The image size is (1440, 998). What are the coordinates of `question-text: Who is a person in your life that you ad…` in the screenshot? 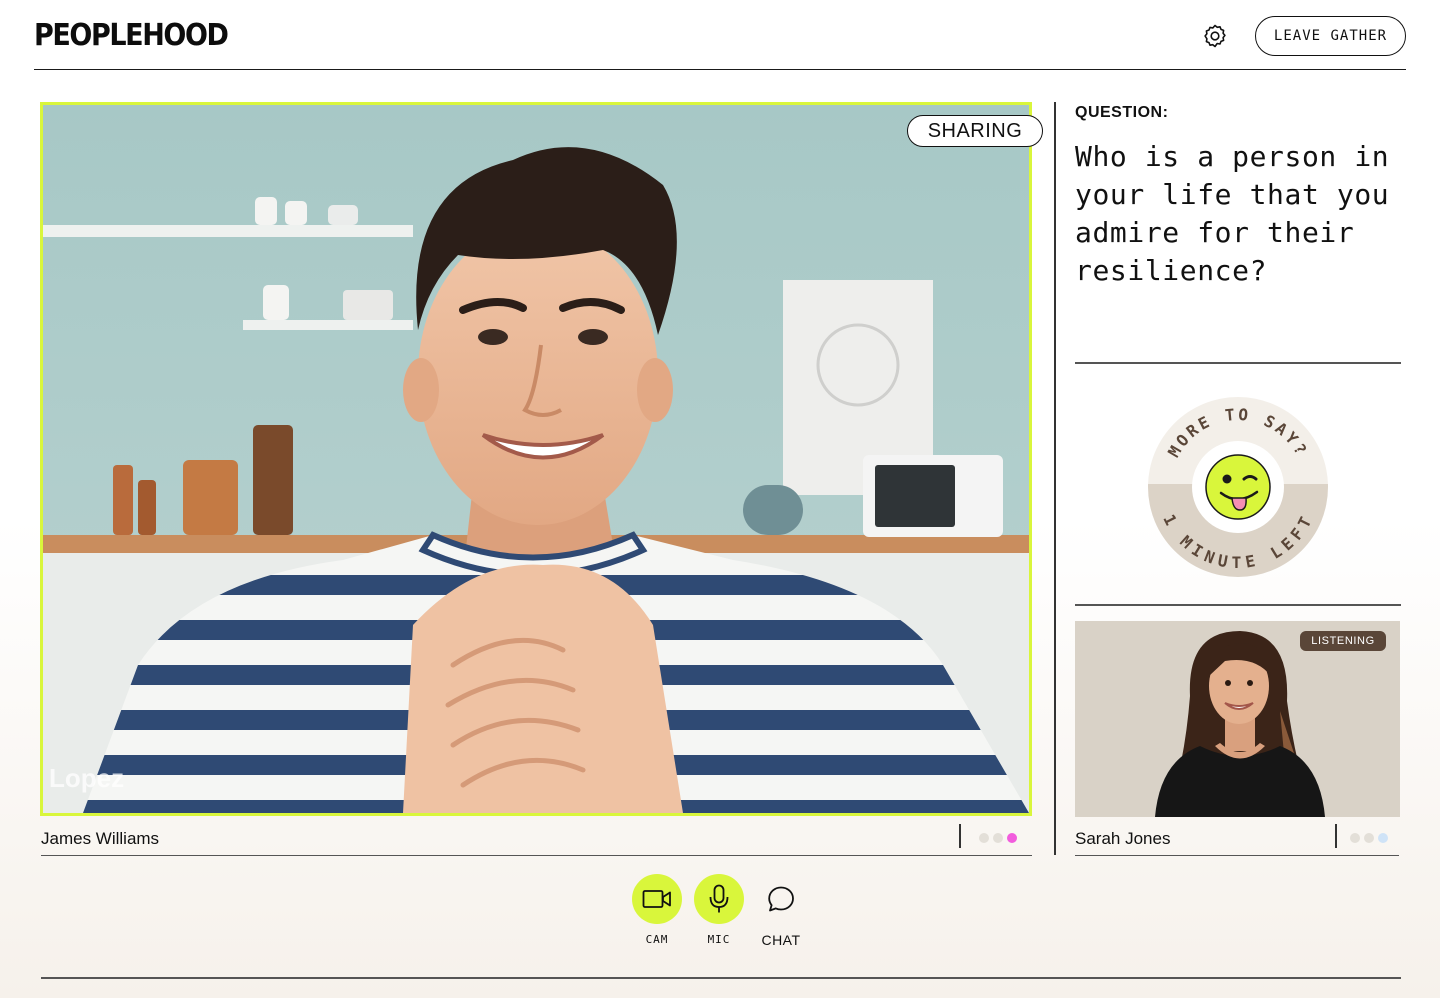 It's located at (1232, 213).